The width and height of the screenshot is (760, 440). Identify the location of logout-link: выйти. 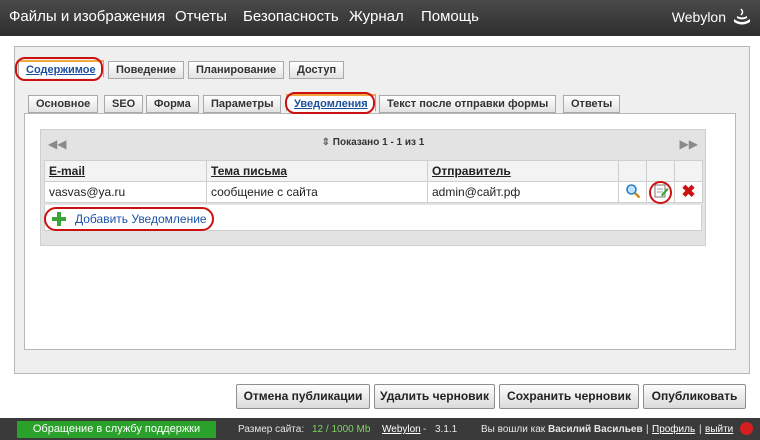
(719, 429).